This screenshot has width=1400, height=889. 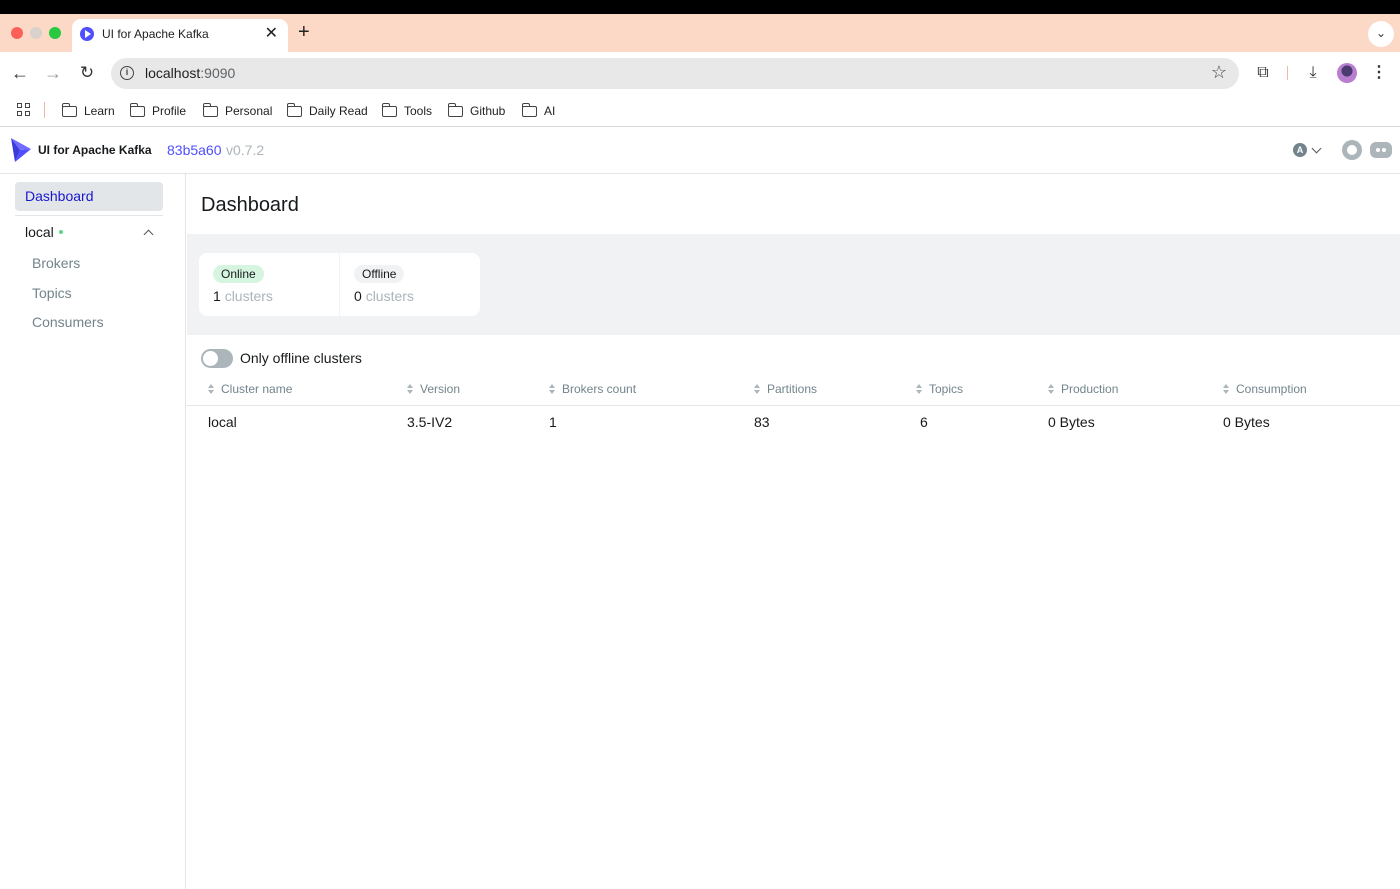 What do you see at coordinates (304, 32) in the screenshot?
I see `new-tab-button: +` at bounding box center [304, 32].